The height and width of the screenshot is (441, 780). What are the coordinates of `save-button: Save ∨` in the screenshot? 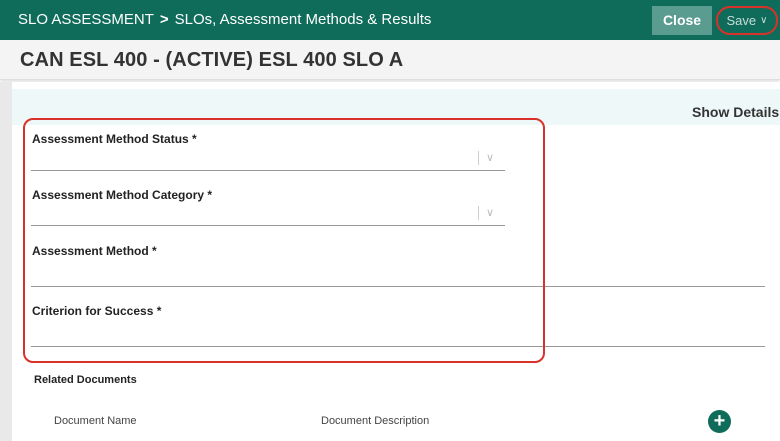 It's located at (747, 20).